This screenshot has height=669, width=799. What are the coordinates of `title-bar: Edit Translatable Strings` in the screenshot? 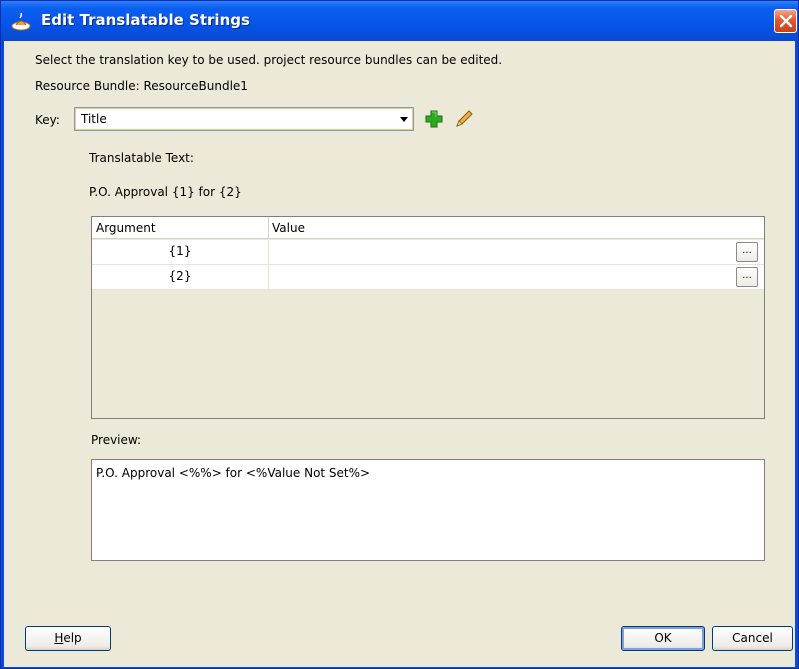 It's located at (399, 21).